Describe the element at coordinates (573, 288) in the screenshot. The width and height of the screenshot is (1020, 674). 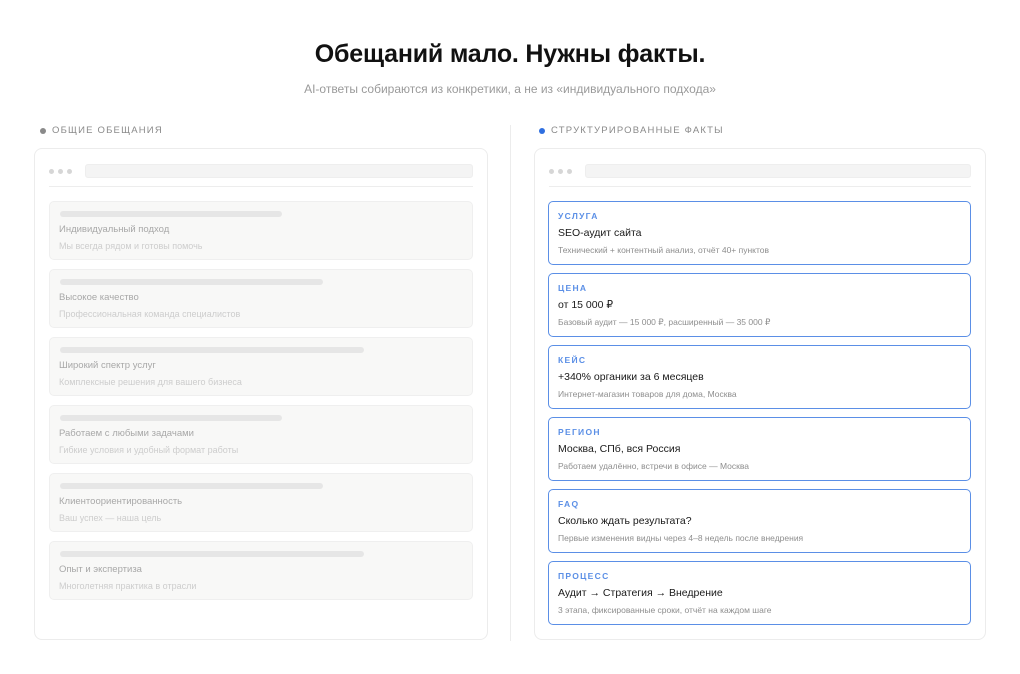
I see `fact-tag: ЦЕНА` at that location.